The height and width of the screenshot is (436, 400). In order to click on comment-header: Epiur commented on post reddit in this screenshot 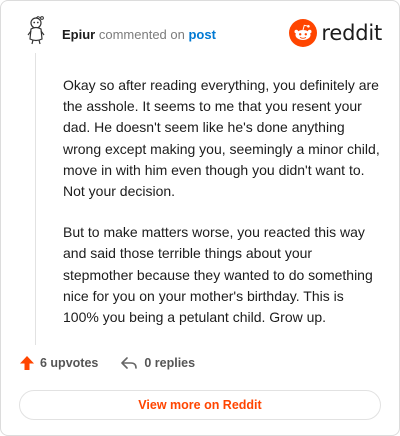, I will do `click(201, 35)`.